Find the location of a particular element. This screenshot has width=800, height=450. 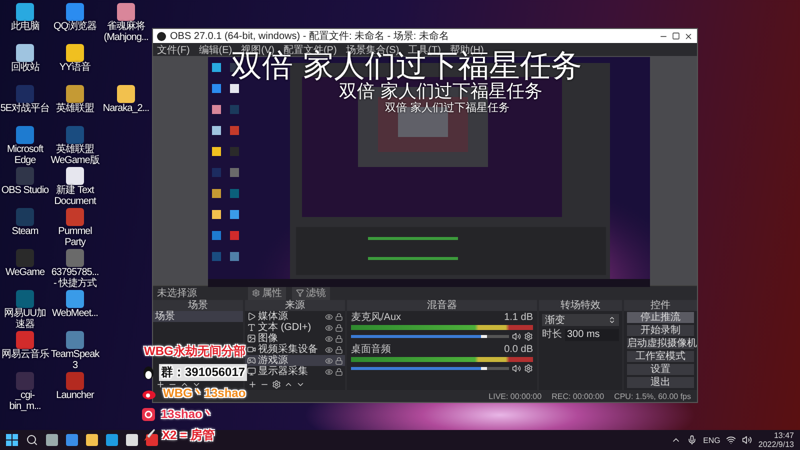

desktop-icon-label: 网易云音乐 is located at coordinates (25, 355).